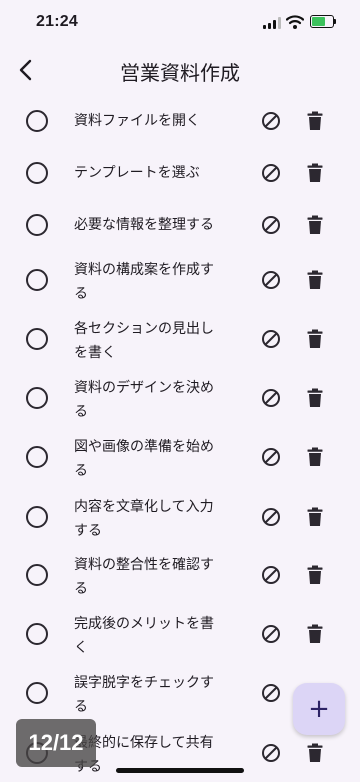 The width and height of the screenshot is (360, 782). What do you see at coordinates (81, 648) in the screenshot?
I see `task-label-line2: く` at bounding box center [81, 648].